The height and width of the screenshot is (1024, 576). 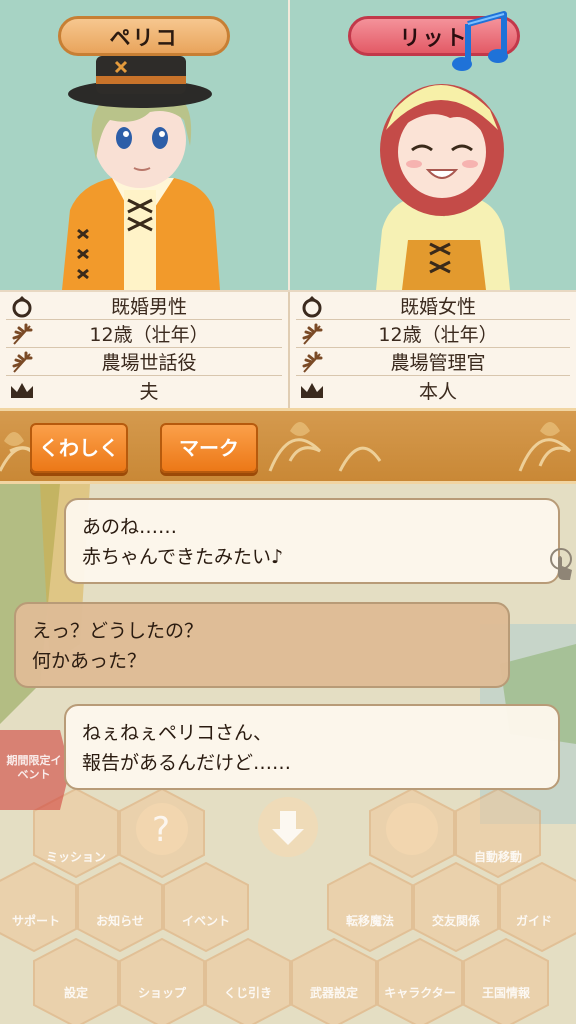 I want to click on info-row-job: 農場管理官, so click(x=433, y=362).